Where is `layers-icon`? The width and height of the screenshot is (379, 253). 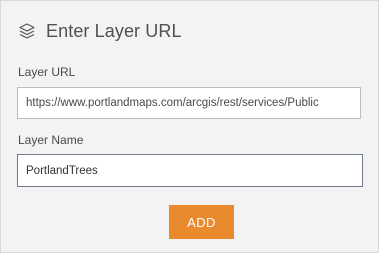
layers-icon is located at coordinates (27, 31).